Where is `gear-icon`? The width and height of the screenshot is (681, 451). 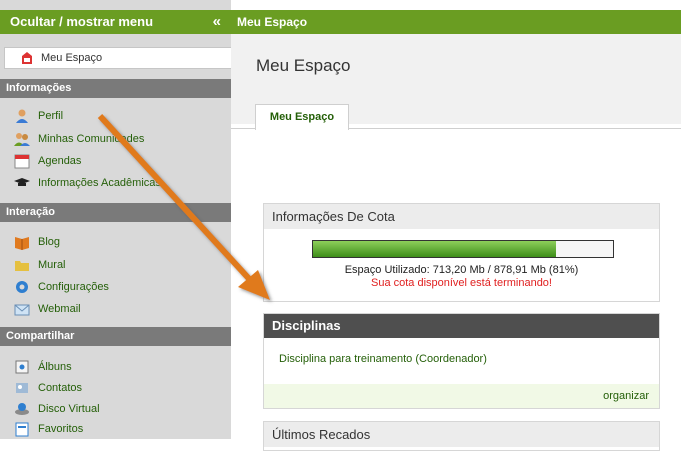 gear-icon is located at coordinates (22, 287).